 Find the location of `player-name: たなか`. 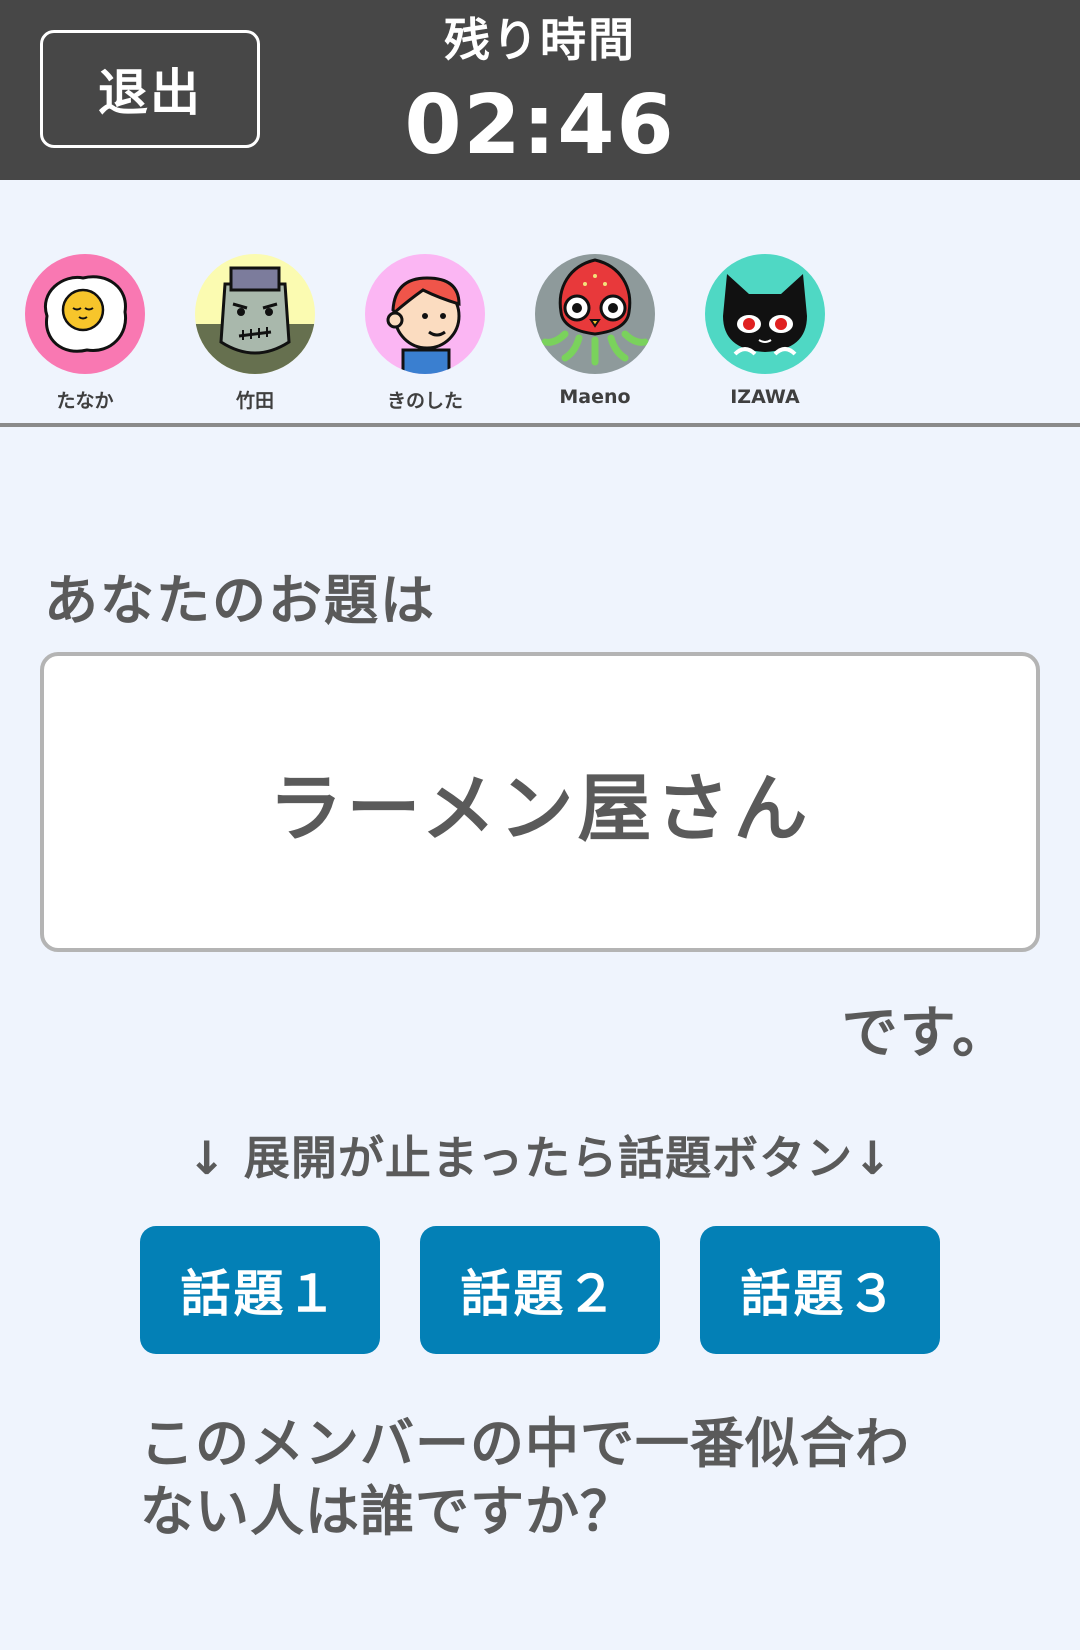

player-name: たなか is located at coordinates (85, 401).